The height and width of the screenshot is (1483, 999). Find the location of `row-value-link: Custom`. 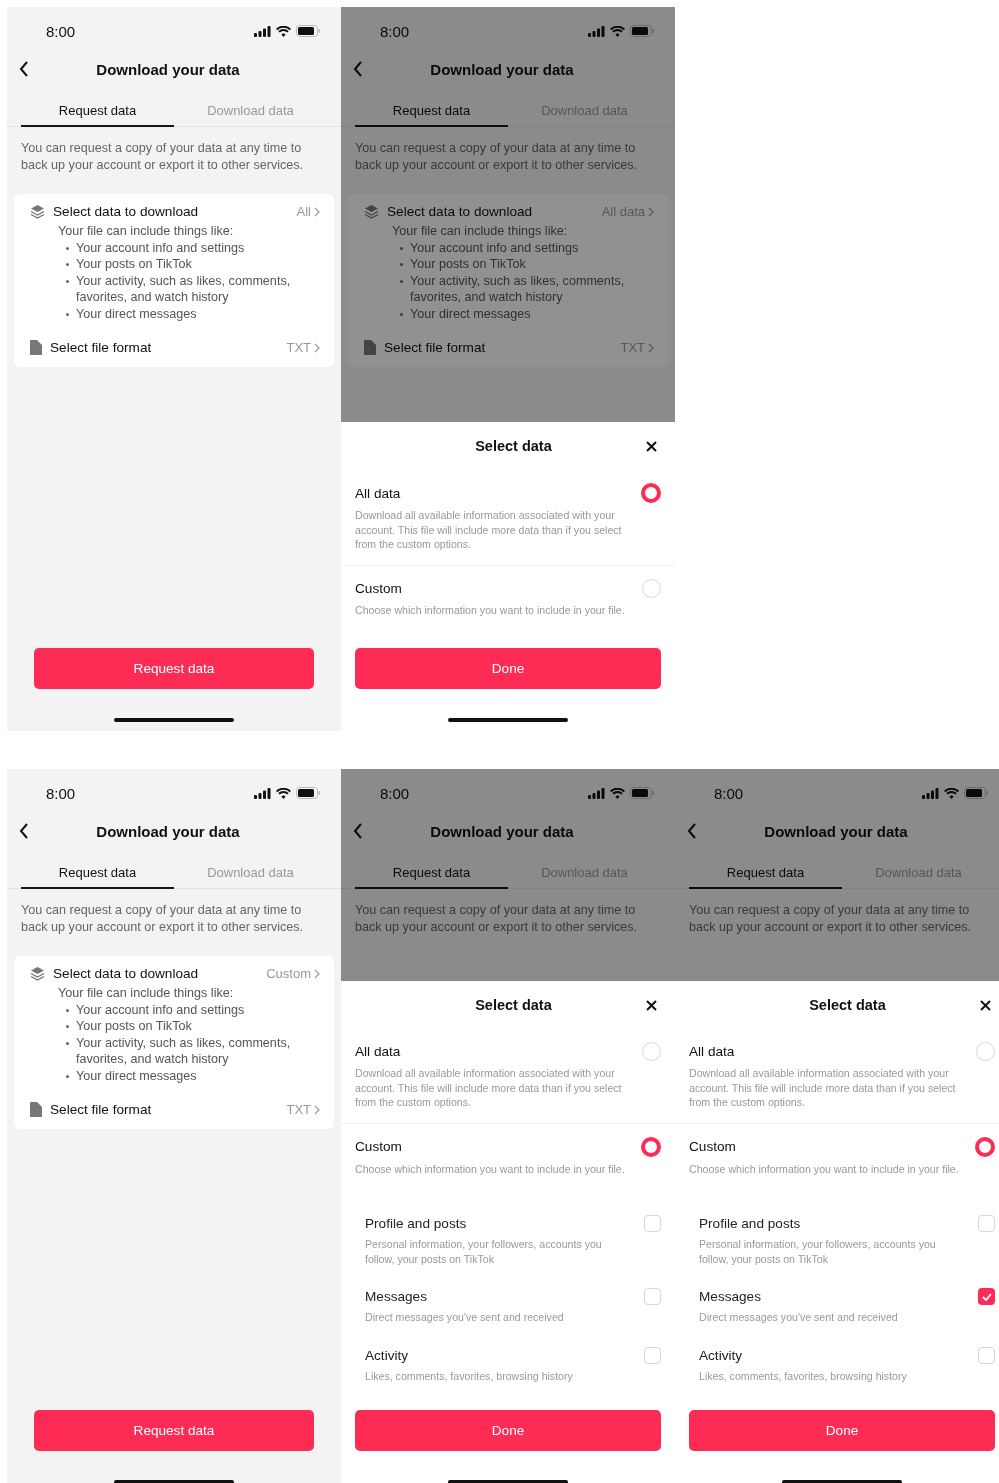

row-value-link: Custom is located at coordinates (293, 973).